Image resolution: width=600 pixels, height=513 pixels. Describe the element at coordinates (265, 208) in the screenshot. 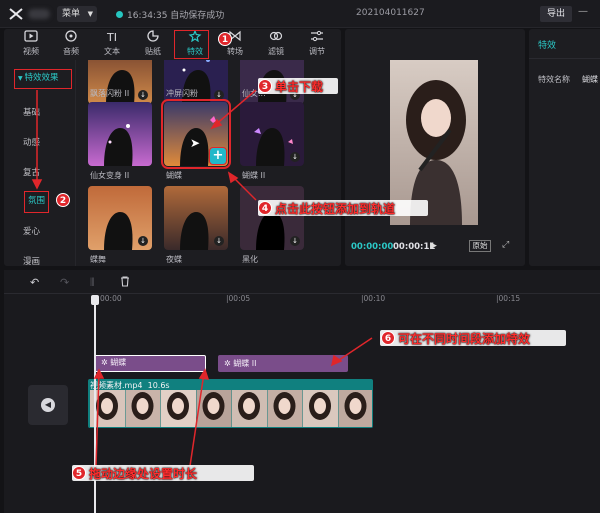

I see `annotation-marker: 4` at that location.